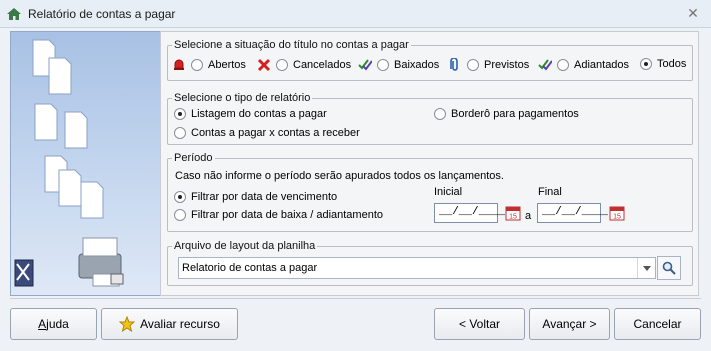 The image size is (711, 351). What do you see at coordinates (245, 246) in the screenshot?
I see `arquivo-legend: Arquivo de layout da planilha` at bounding box center [245, 246].